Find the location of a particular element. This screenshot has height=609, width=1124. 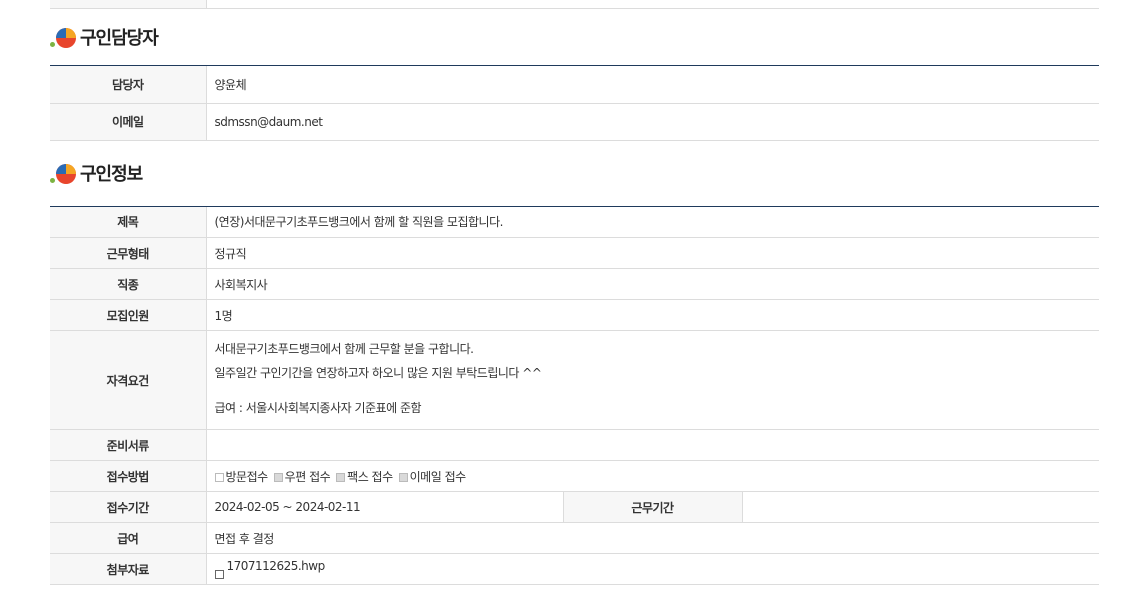

table-row: 근무형태 정규직 is located at coordinates (574, 253).